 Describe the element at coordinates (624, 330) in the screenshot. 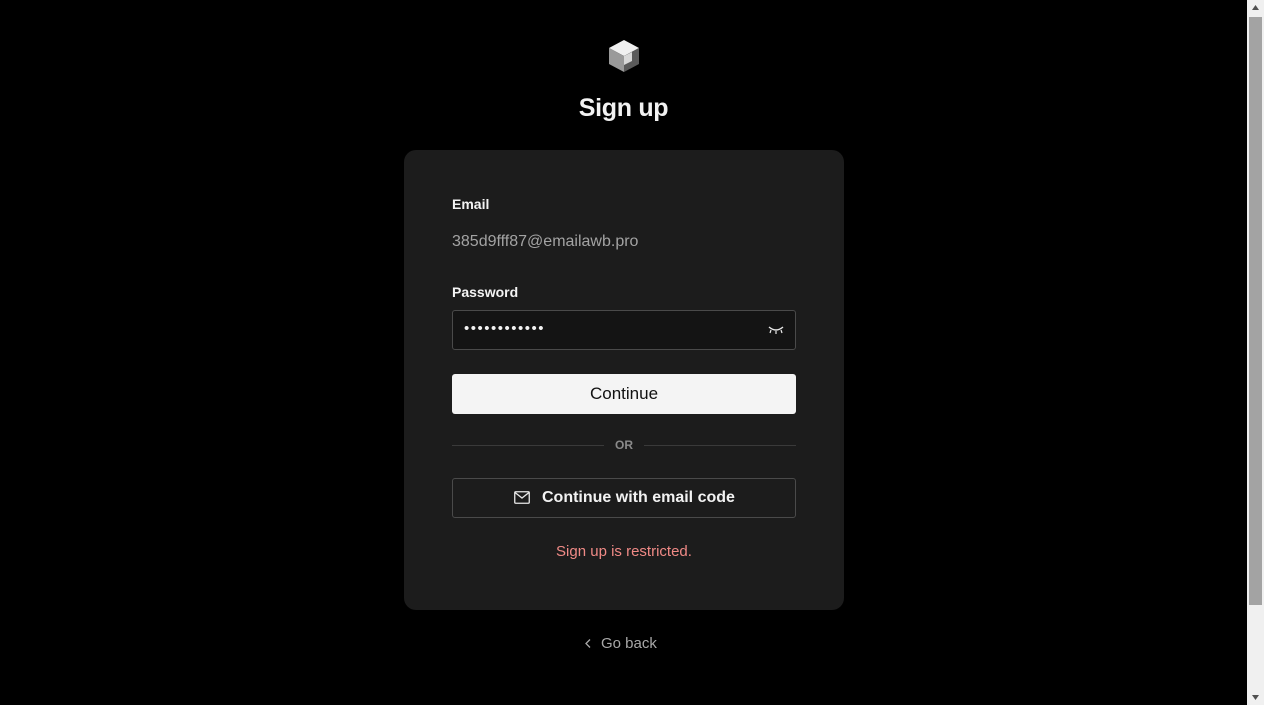

I see `password-field: ••••••••••••` at that location.